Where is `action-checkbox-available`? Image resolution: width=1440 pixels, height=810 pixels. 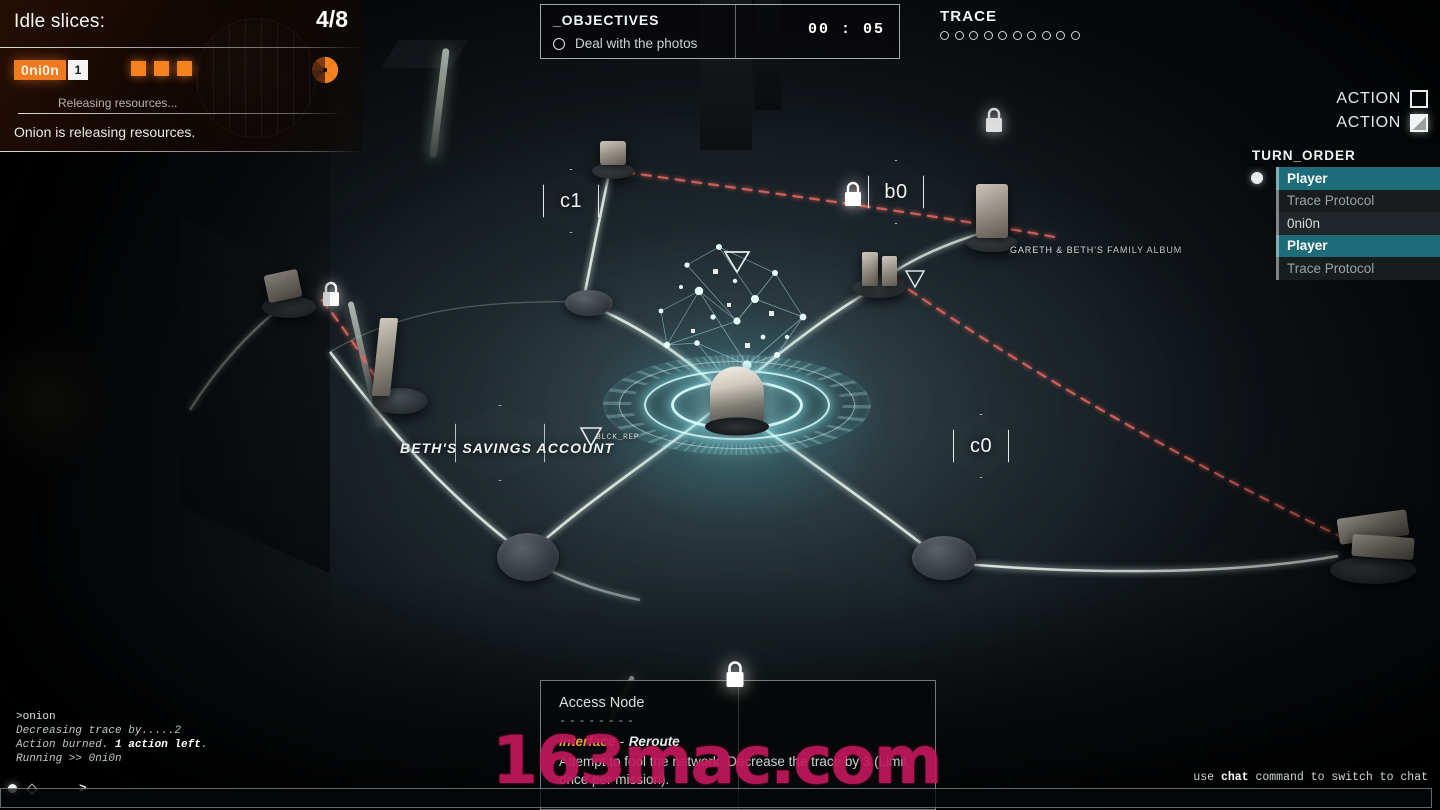 action-checkbox-available is located at coordinates (1419, 99).